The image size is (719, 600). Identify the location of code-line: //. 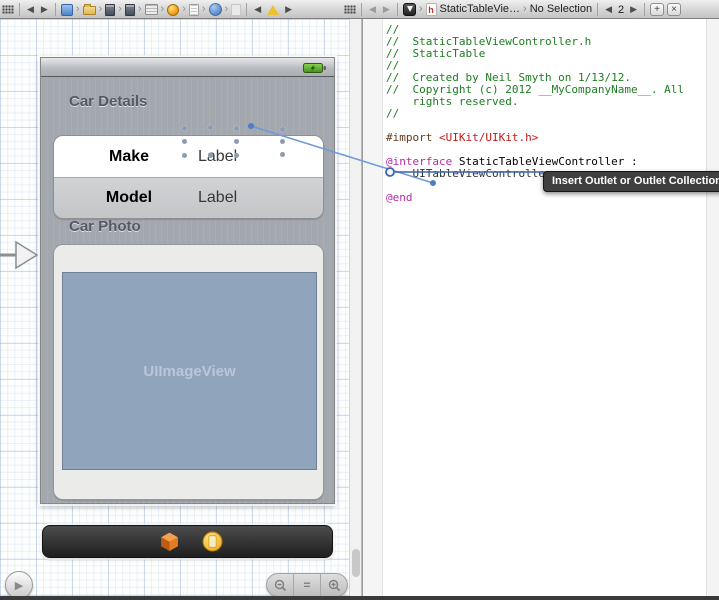
(535, 114).